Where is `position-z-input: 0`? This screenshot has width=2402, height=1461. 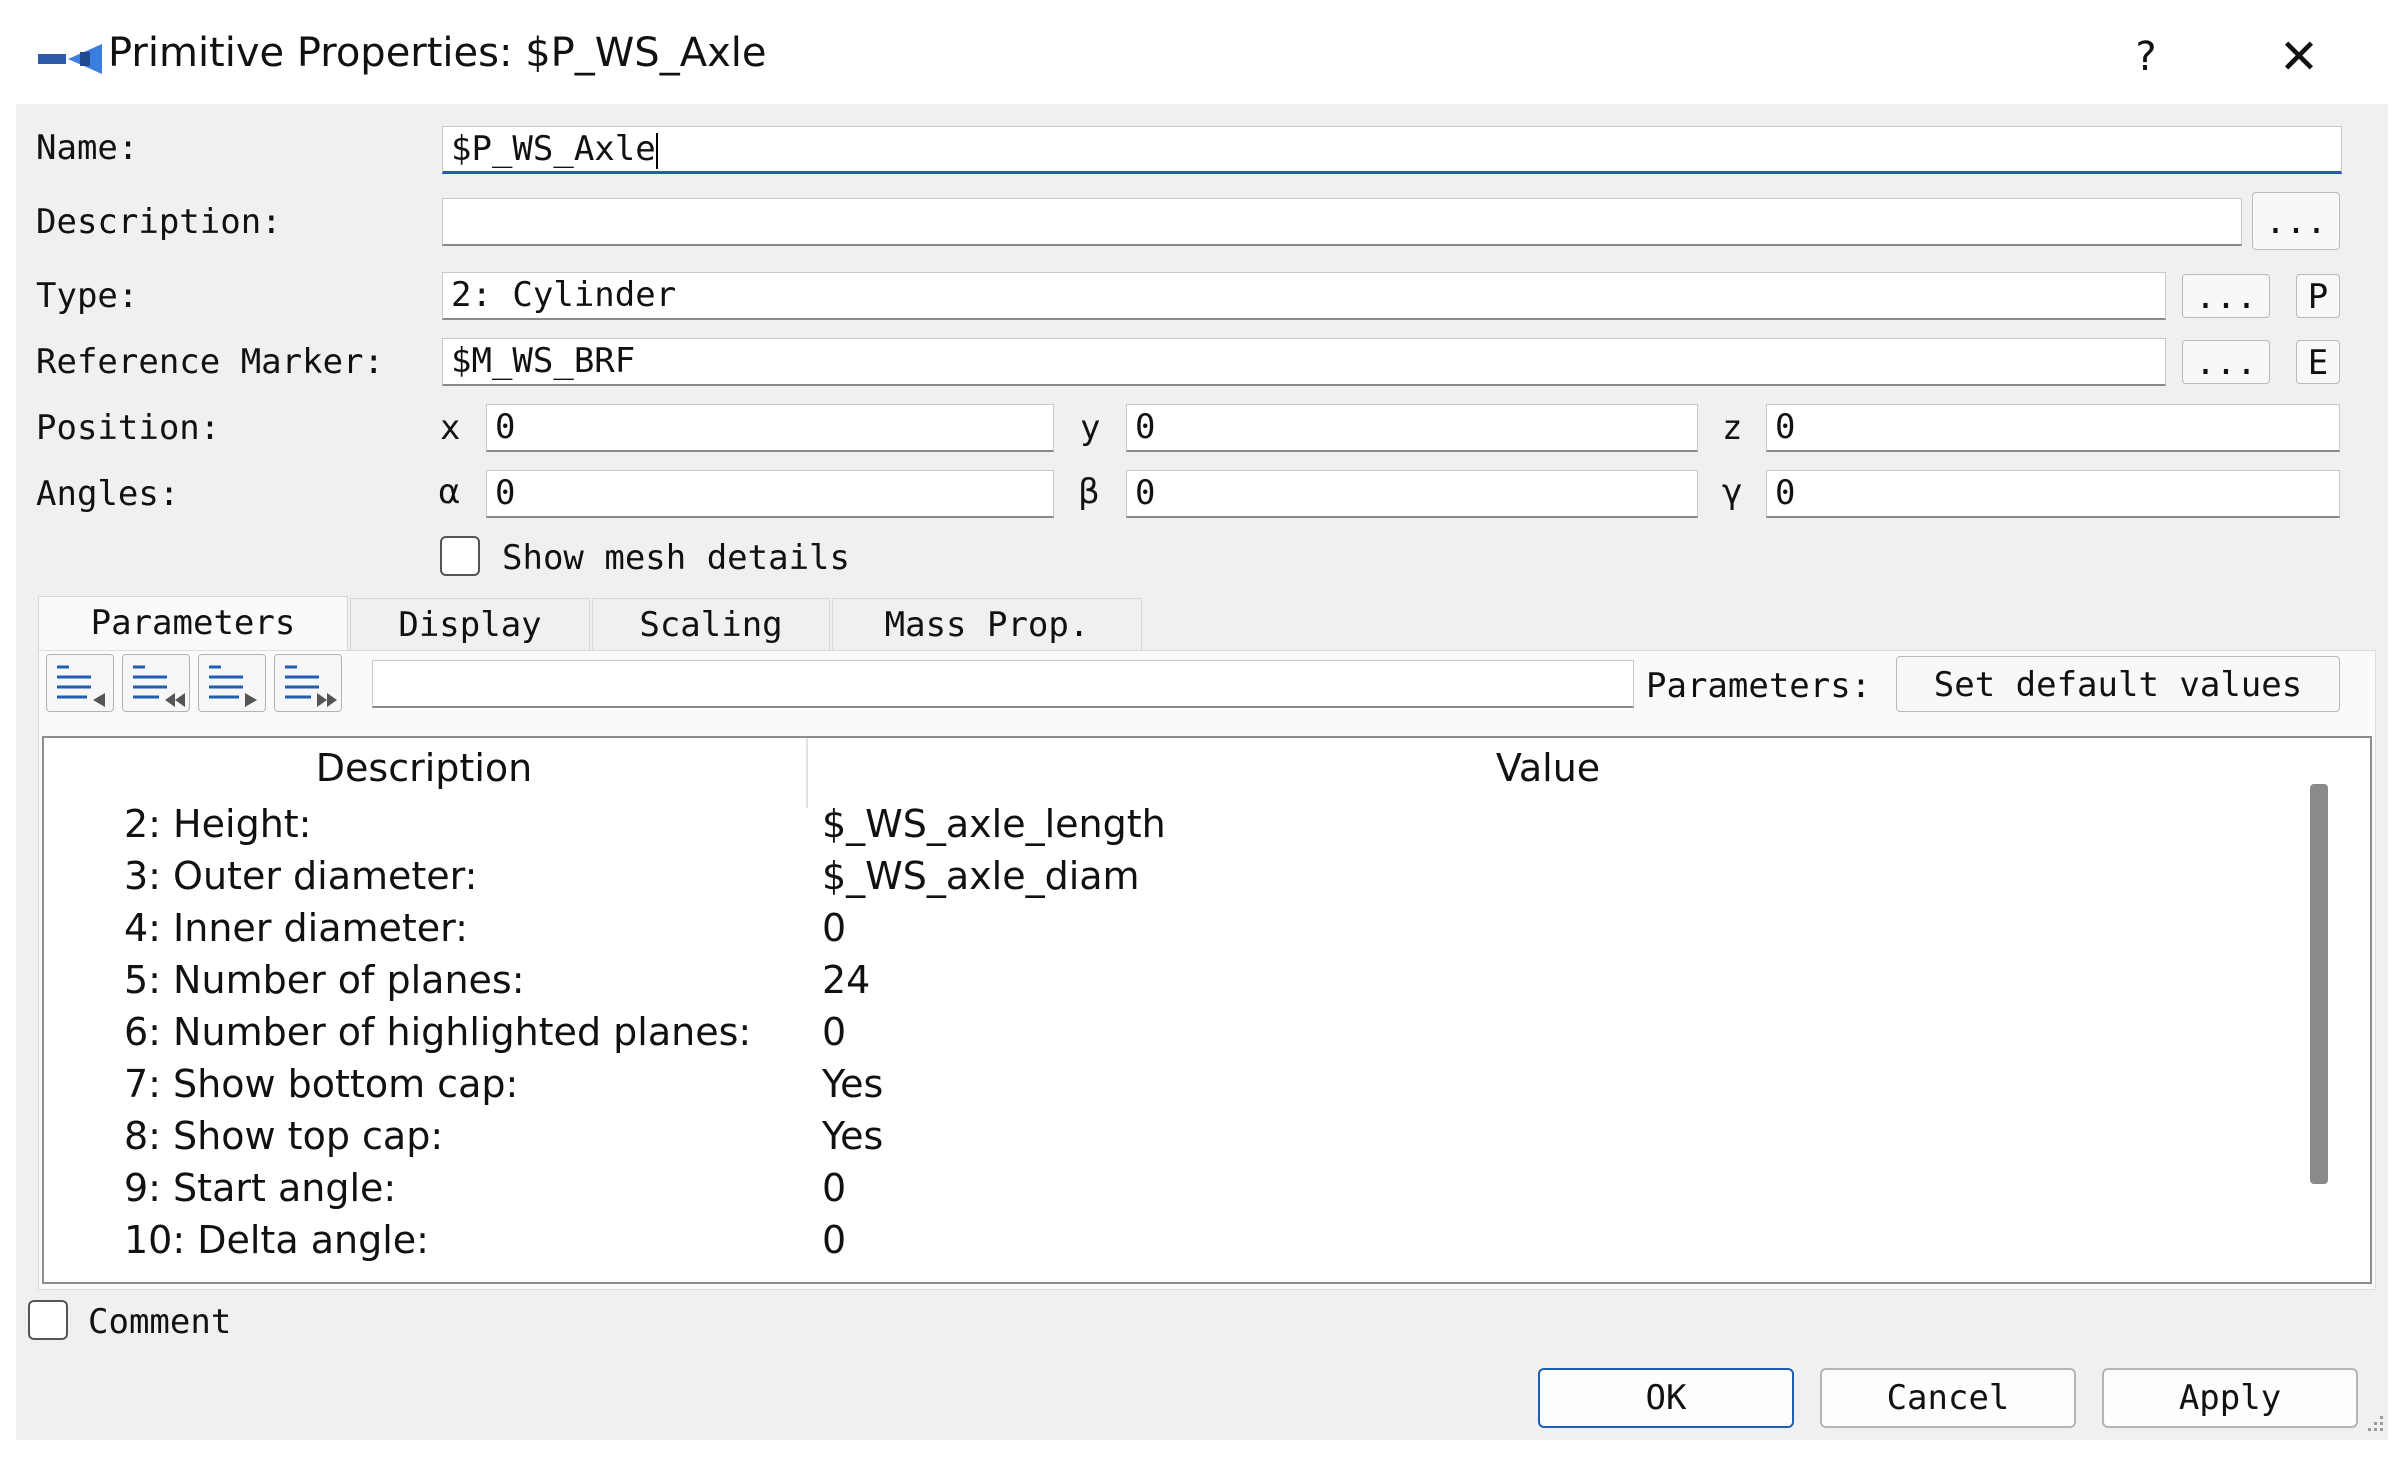 position-z-input: 0 is located at coordinates (2053, 428).